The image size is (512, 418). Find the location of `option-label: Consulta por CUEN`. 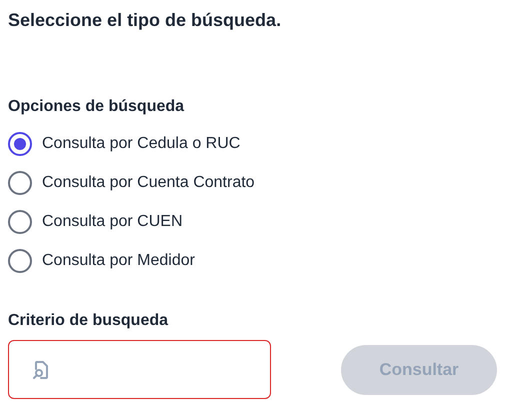

option-label: Consulta por CUEN is located at coordinates (112, 222).